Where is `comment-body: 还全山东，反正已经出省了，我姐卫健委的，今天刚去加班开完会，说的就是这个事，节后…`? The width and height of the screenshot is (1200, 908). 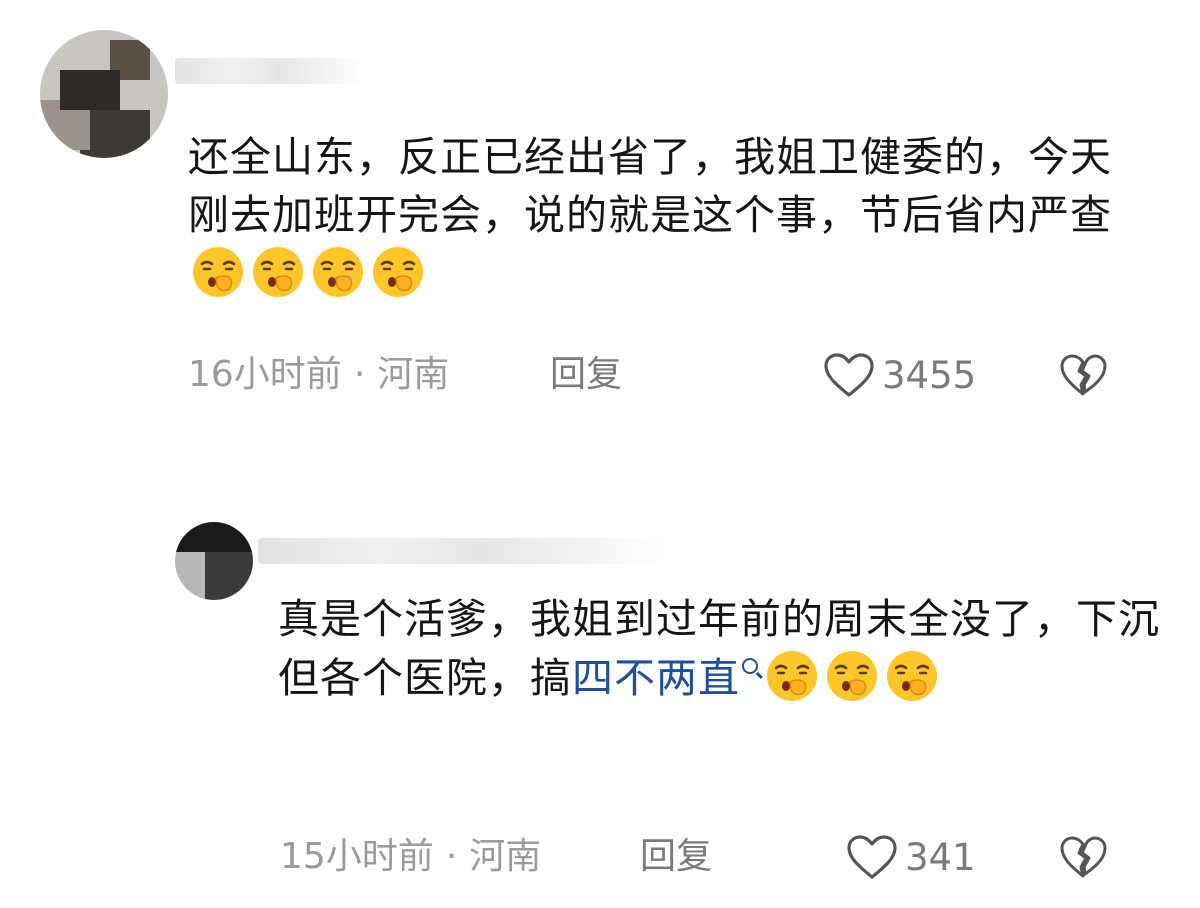
comment-body: 还全山东，反正已经出省了，我姐卫健委的，今天刚去加班开完会，说的就是这个事，节后… is located at coordinates (650, 186).